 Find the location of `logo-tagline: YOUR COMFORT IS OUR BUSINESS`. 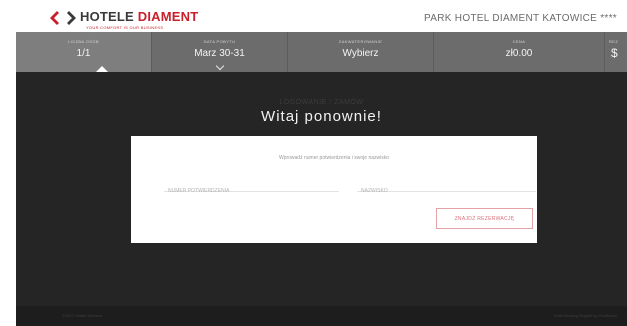

logo-tagline: YOUR COMFORT IS OUR BUSINESS is located at coordinates (125, 27).